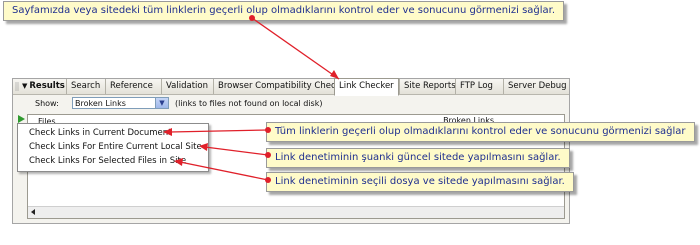 Image resolution: width=700 pixels, height=245 pixels. Describe the element at coordinates (334, 74) in the screenshot. I see `arrow-head-link-checker` at that location.